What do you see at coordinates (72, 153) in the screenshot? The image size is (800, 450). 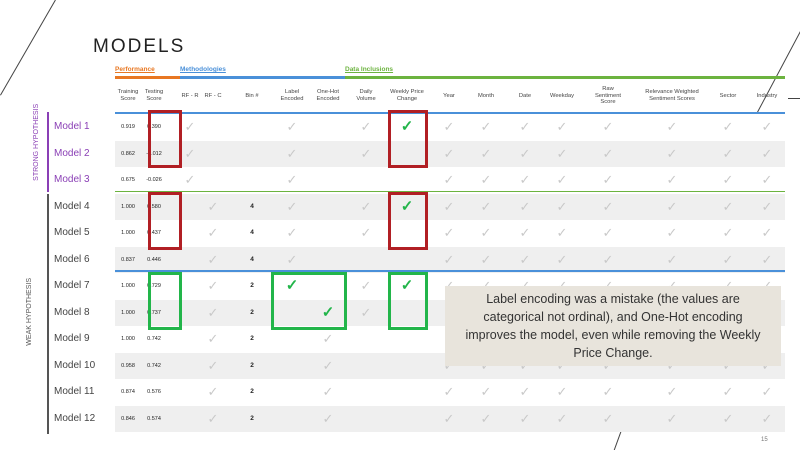 I see `model-name: Model 2` at bounding box center [72, 153].